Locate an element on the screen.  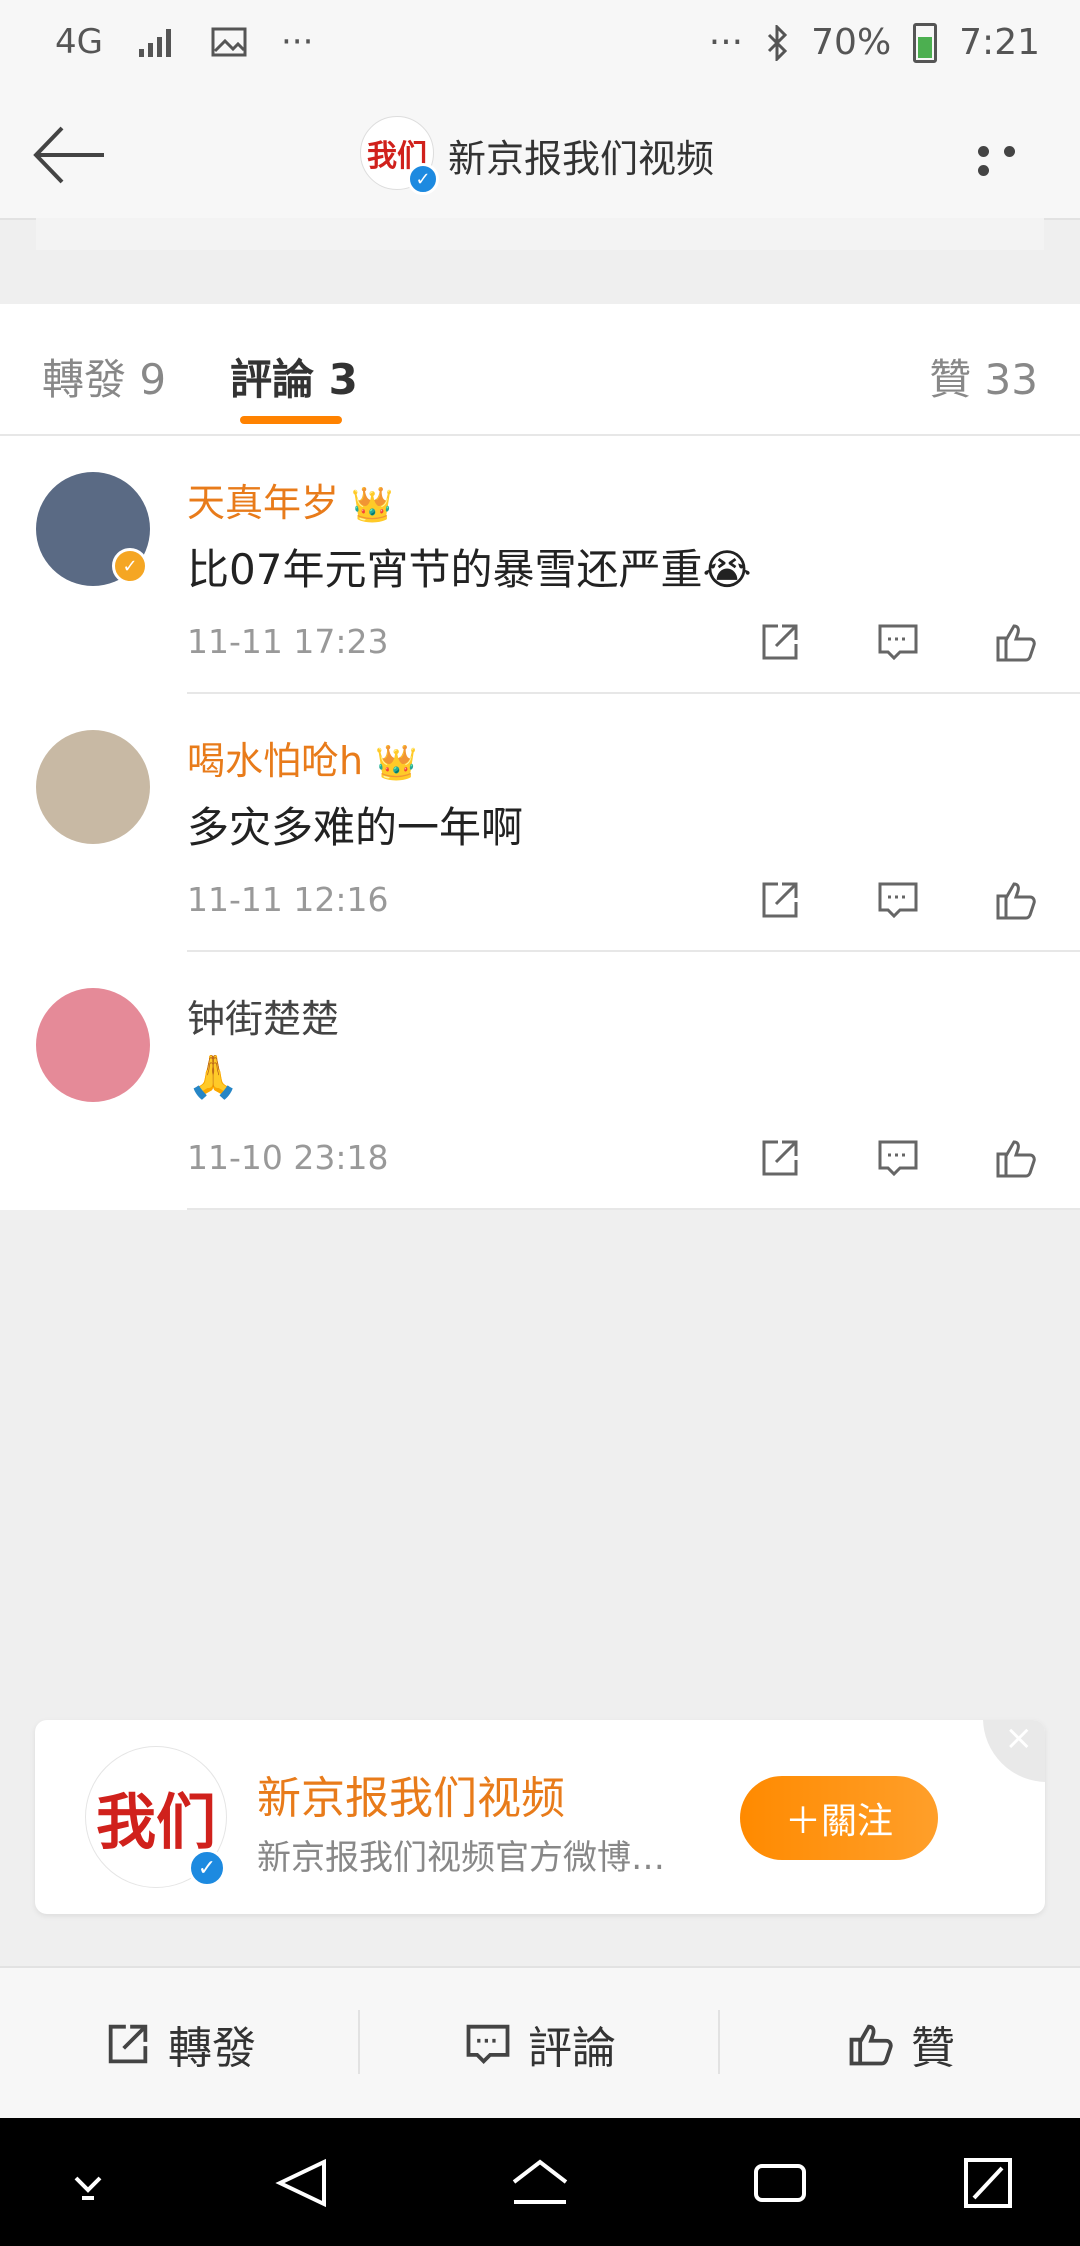
status-more-right: ··· is located at coordinates (726, 42).